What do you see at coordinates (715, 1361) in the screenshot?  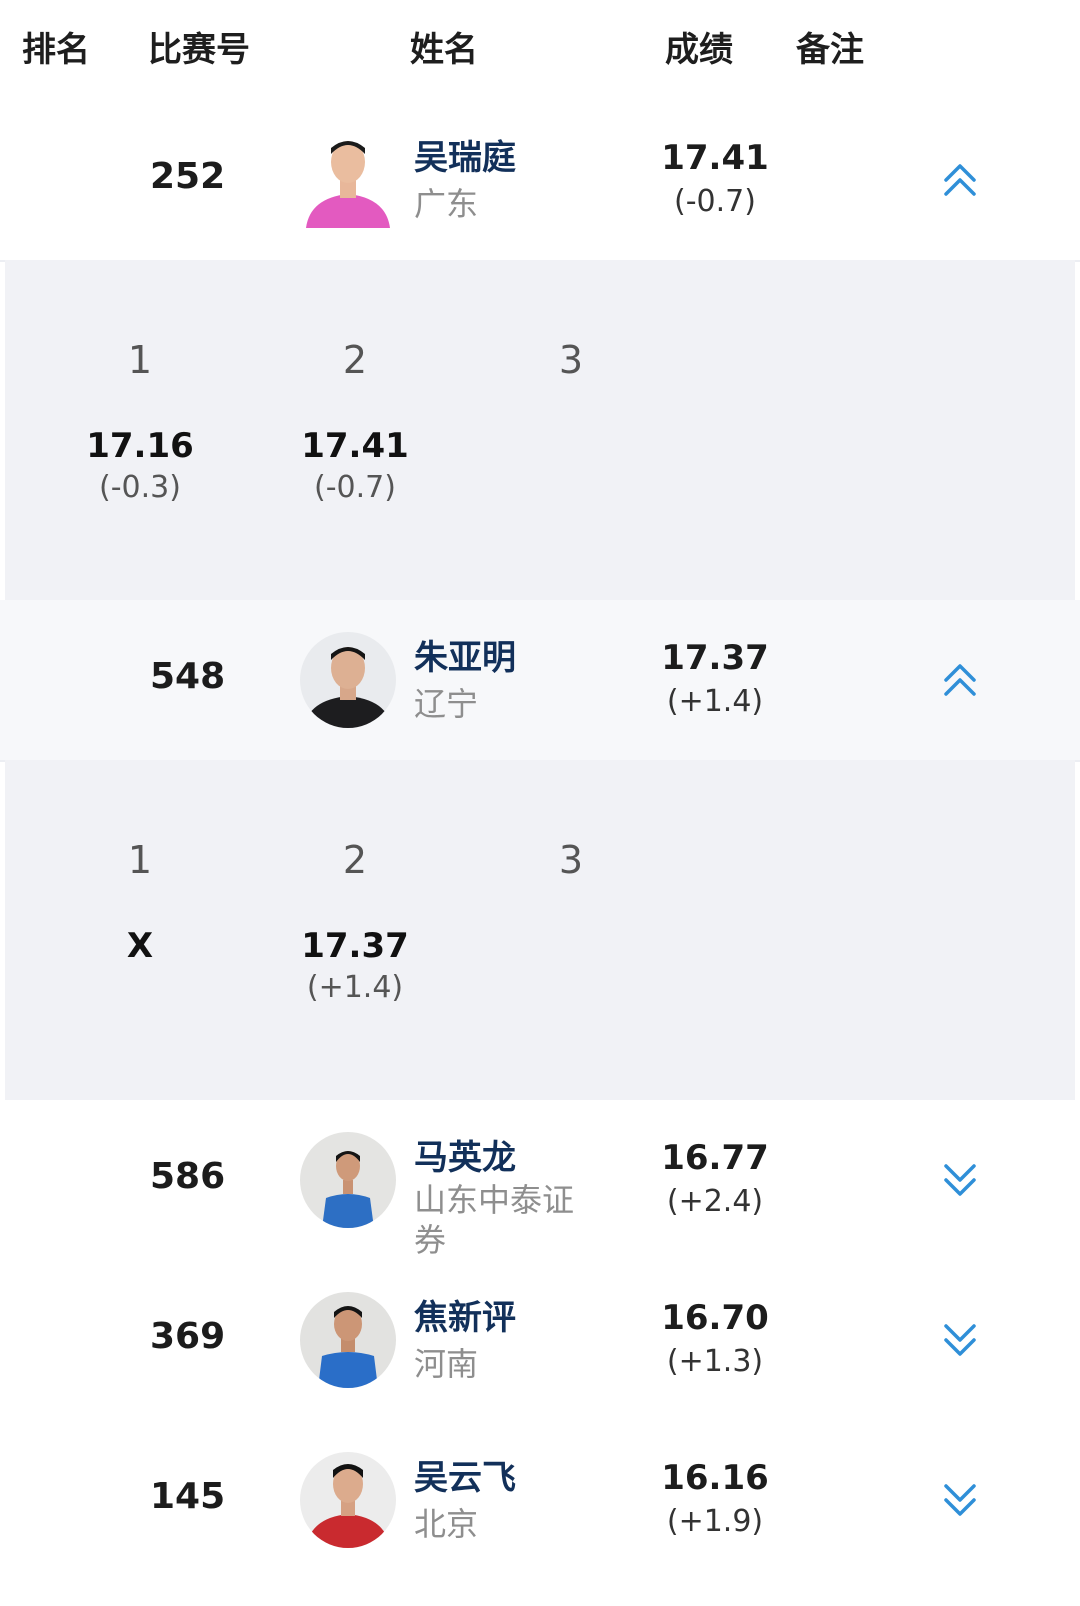 I see `wind-reading: (+1.3)` at bounding box center [715, 1361].